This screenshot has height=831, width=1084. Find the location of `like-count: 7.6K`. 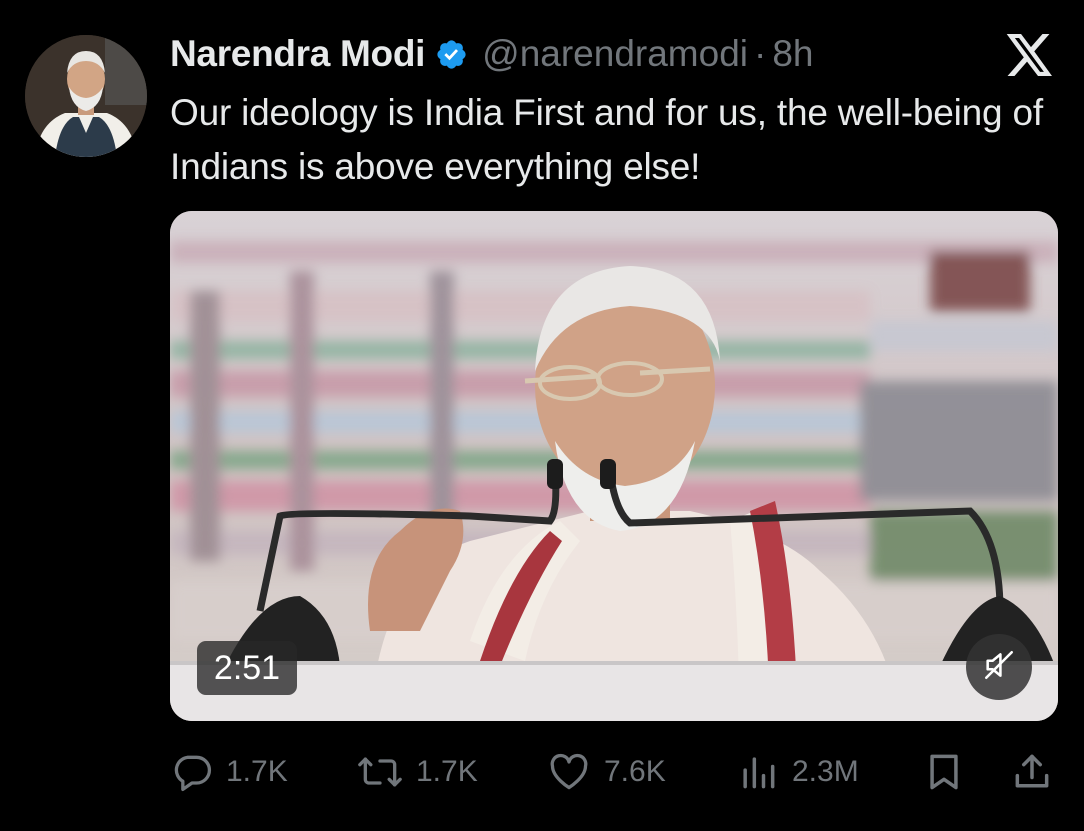

like-count: 7.6K is located at coordinates (635, 771).